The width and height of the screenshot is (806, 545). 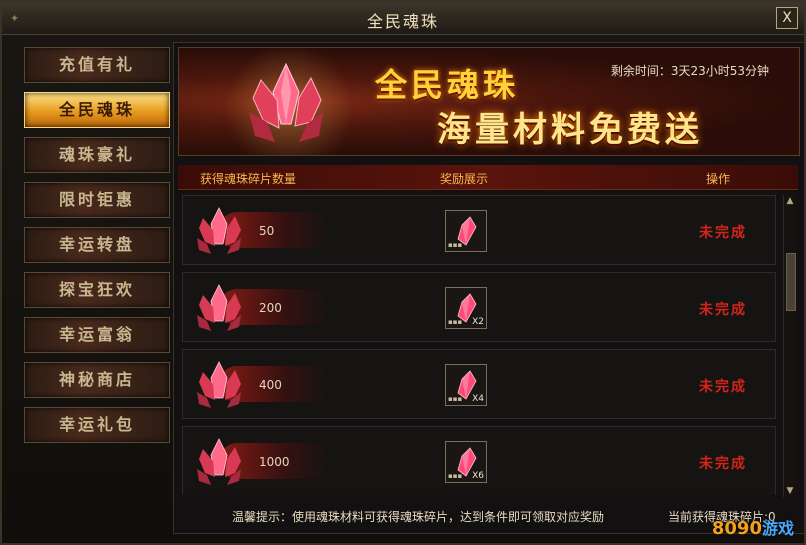 What do you see at coordinates (270, 385) in the screenshot?
I see `required-quantity: 400` at bounding box center [270, 385].